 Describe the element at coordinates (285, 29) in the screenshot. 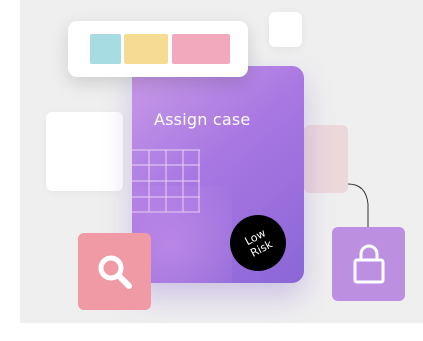

I see `floating-white-tile-small` at that location.